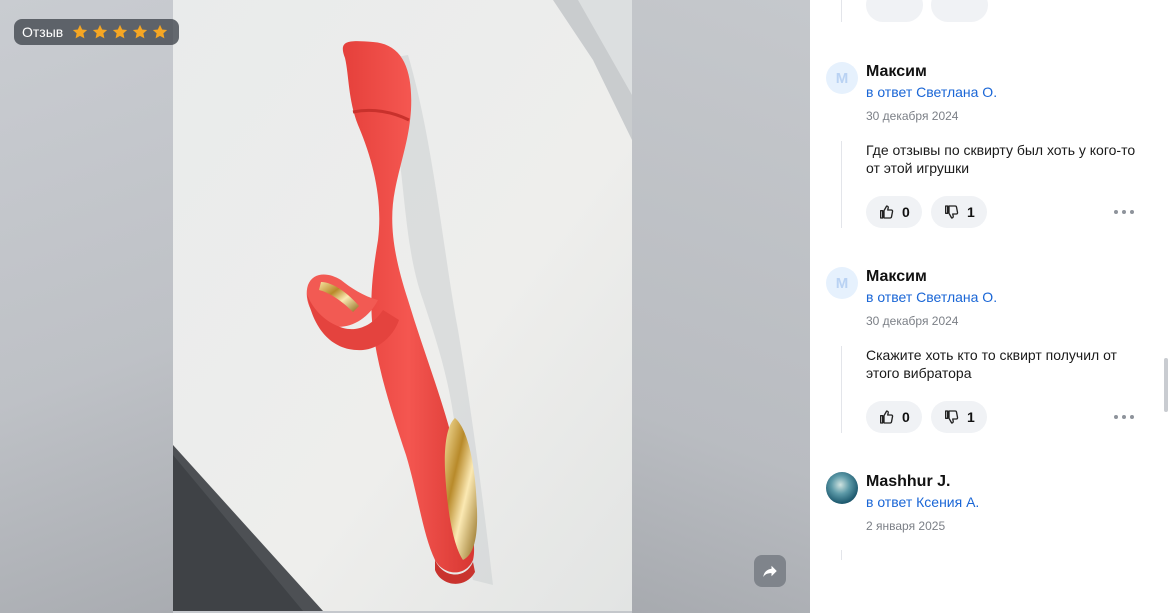 This screenshot has height=613, width=1169. Describe the element at coordinates (922, 502) in the screenshot. I see `reply-to-link: в ответ Ксения А.` at that location.